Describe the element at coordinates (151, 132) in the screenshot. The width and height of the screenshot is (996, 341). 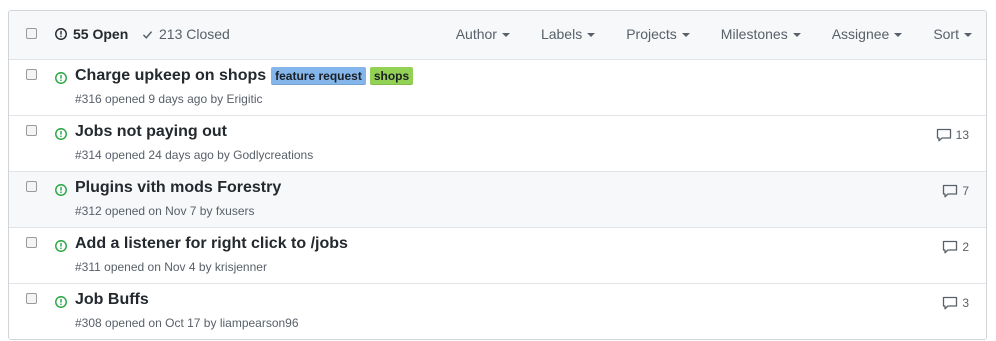
I see `issue-title-link: Jobs not paying out` at that location.